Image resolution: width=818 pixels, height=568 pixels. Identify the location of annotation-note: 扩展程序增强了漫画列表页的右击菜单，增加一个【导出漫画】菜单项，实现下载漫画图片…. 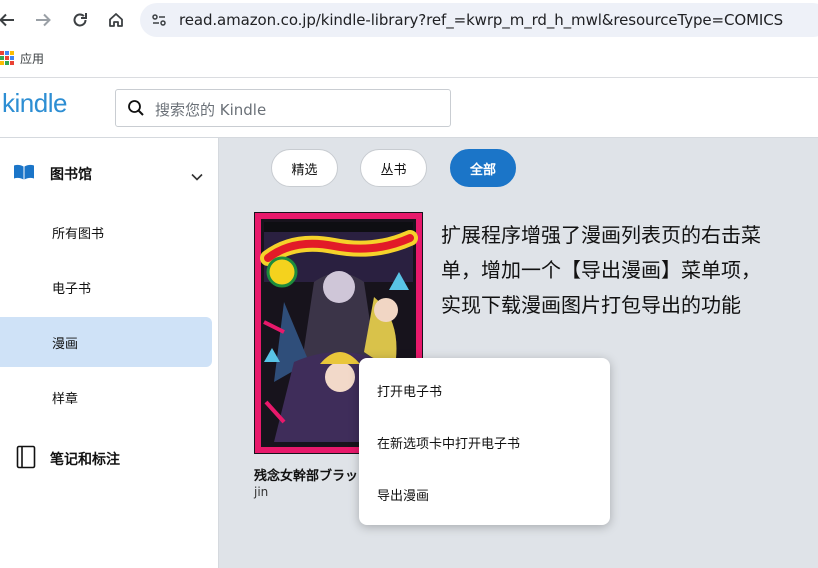
(601, 270).